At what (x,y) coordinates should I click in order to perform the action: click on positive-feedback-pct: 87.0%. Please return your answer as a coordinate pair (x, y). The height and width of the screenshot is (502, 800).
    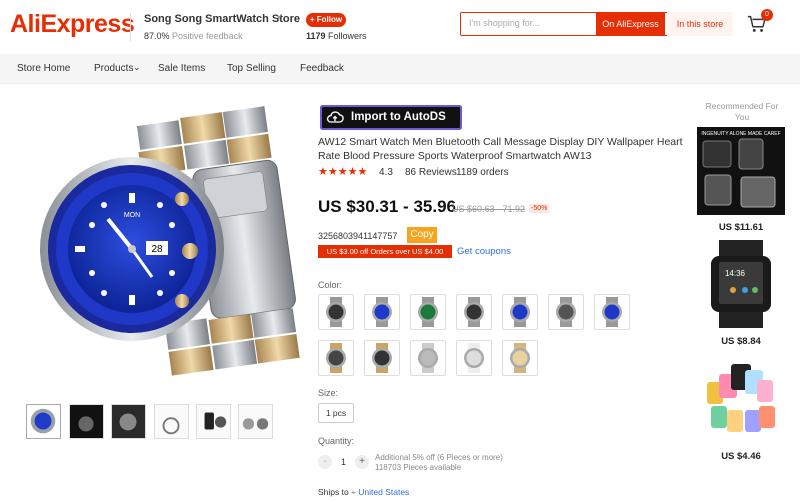
    Looking at the image, I should click on (157, 36).